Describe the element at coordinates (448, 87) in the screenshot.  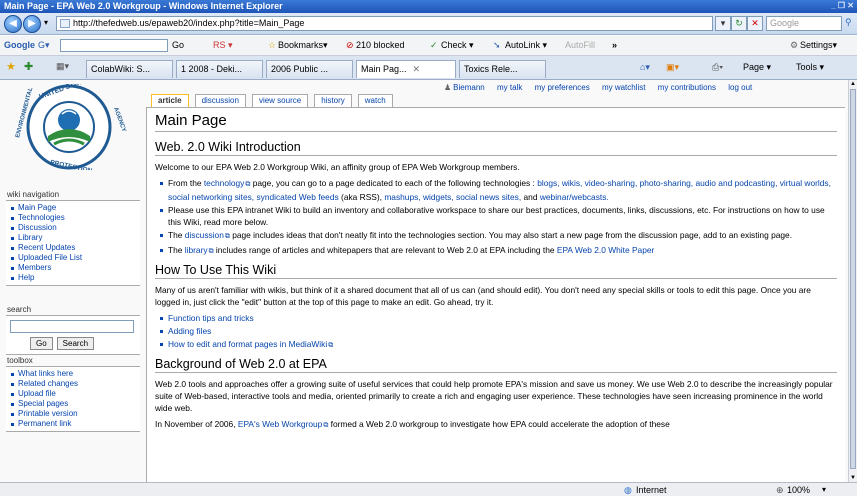
I see `user-icon: ♟` at that location.